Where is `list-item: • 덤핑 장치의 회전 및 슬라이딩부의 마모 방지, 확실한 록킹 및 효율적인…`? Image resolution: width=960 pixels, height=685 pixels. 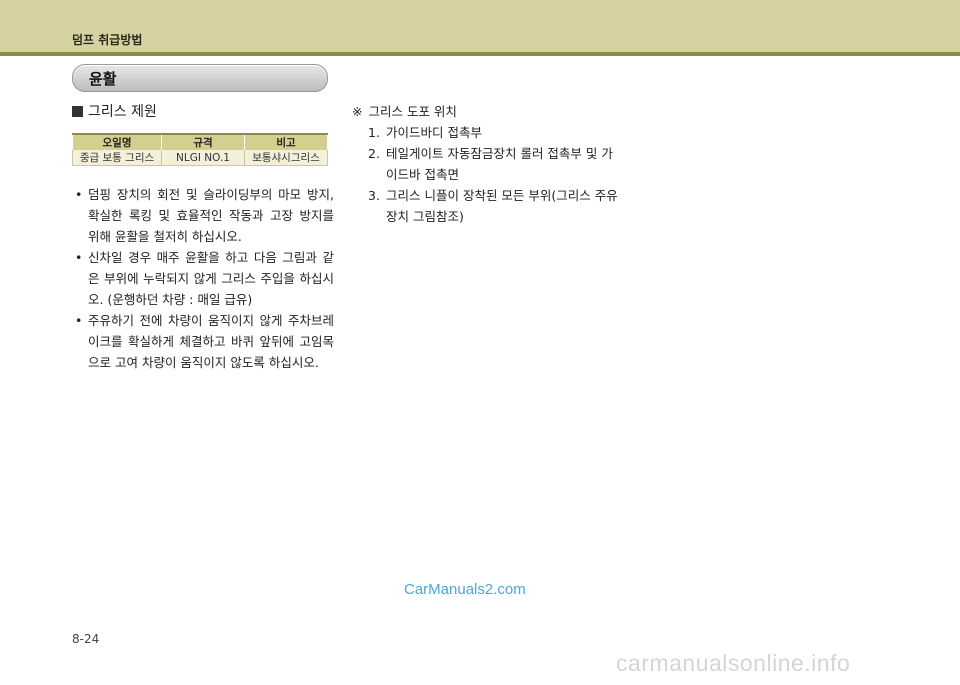
list-item: • 덤핑 장치의 회전 및 슬라이딩부의 마모 방지, 확실한 록킹 및 효율적인… is located at coordinates (203, 215).